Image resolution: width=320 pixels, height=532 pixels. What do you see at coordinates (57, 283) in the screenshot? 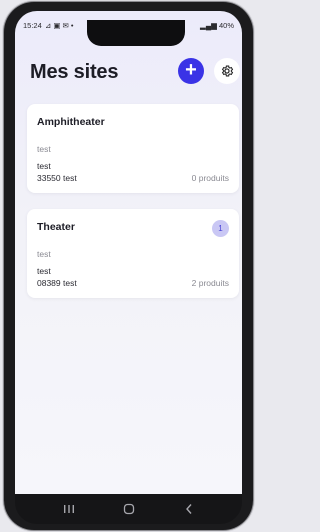
I see `site-postcode-city: 08389 test` at bounding box center [57, 283].